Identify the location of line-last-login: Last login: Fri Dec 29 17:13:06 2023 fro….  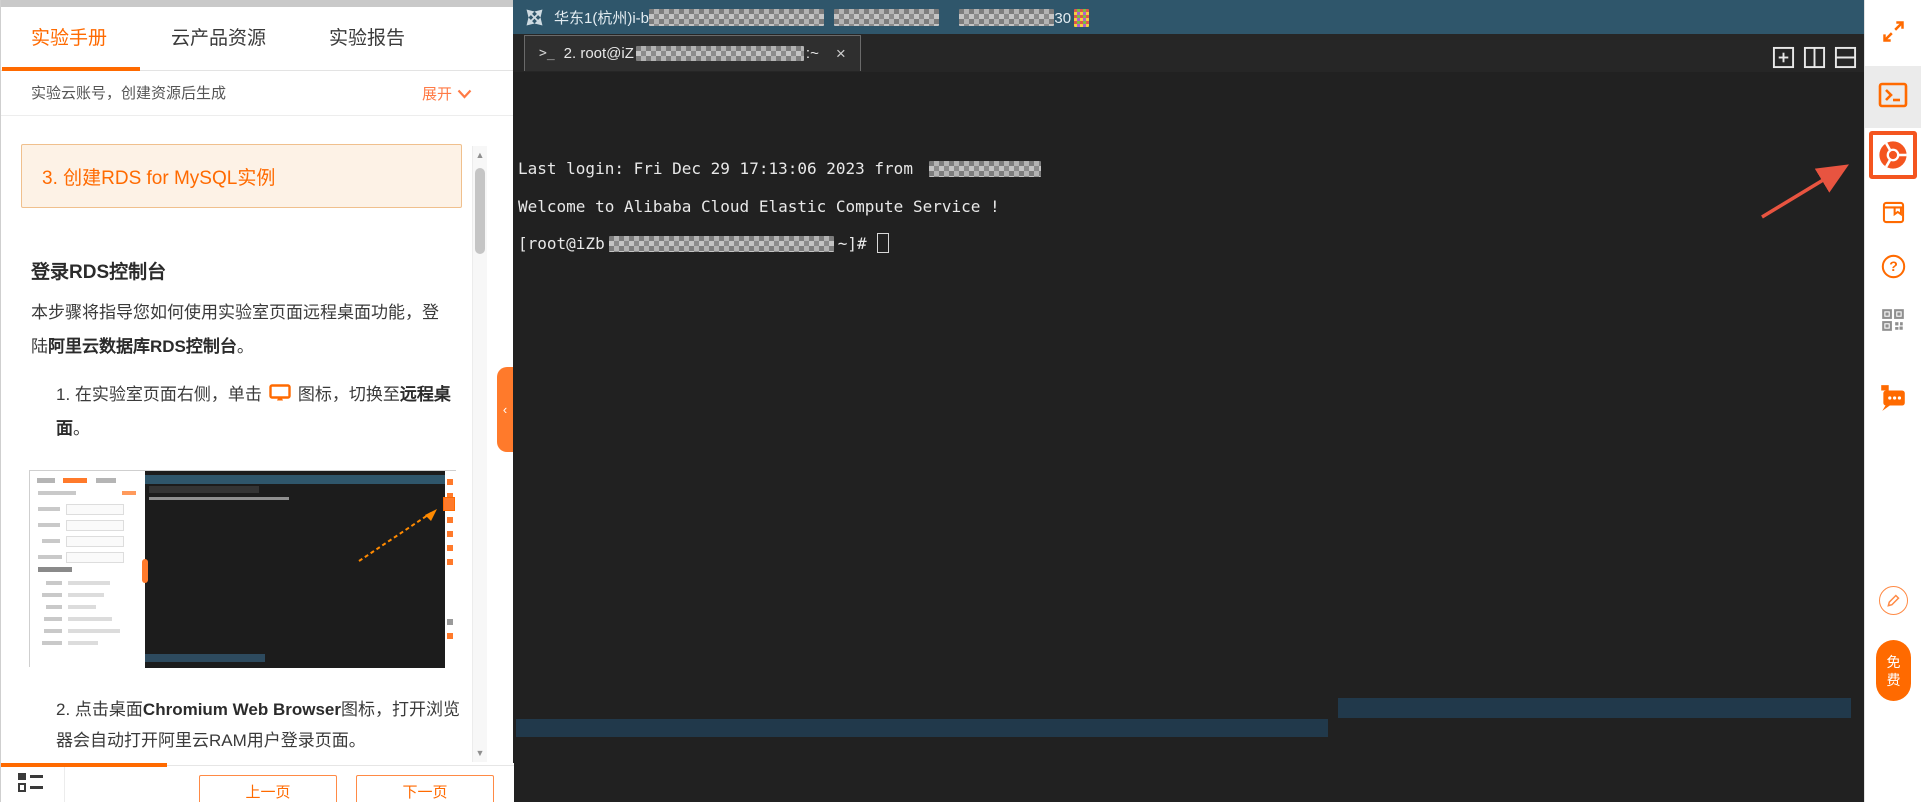
(779, 169).